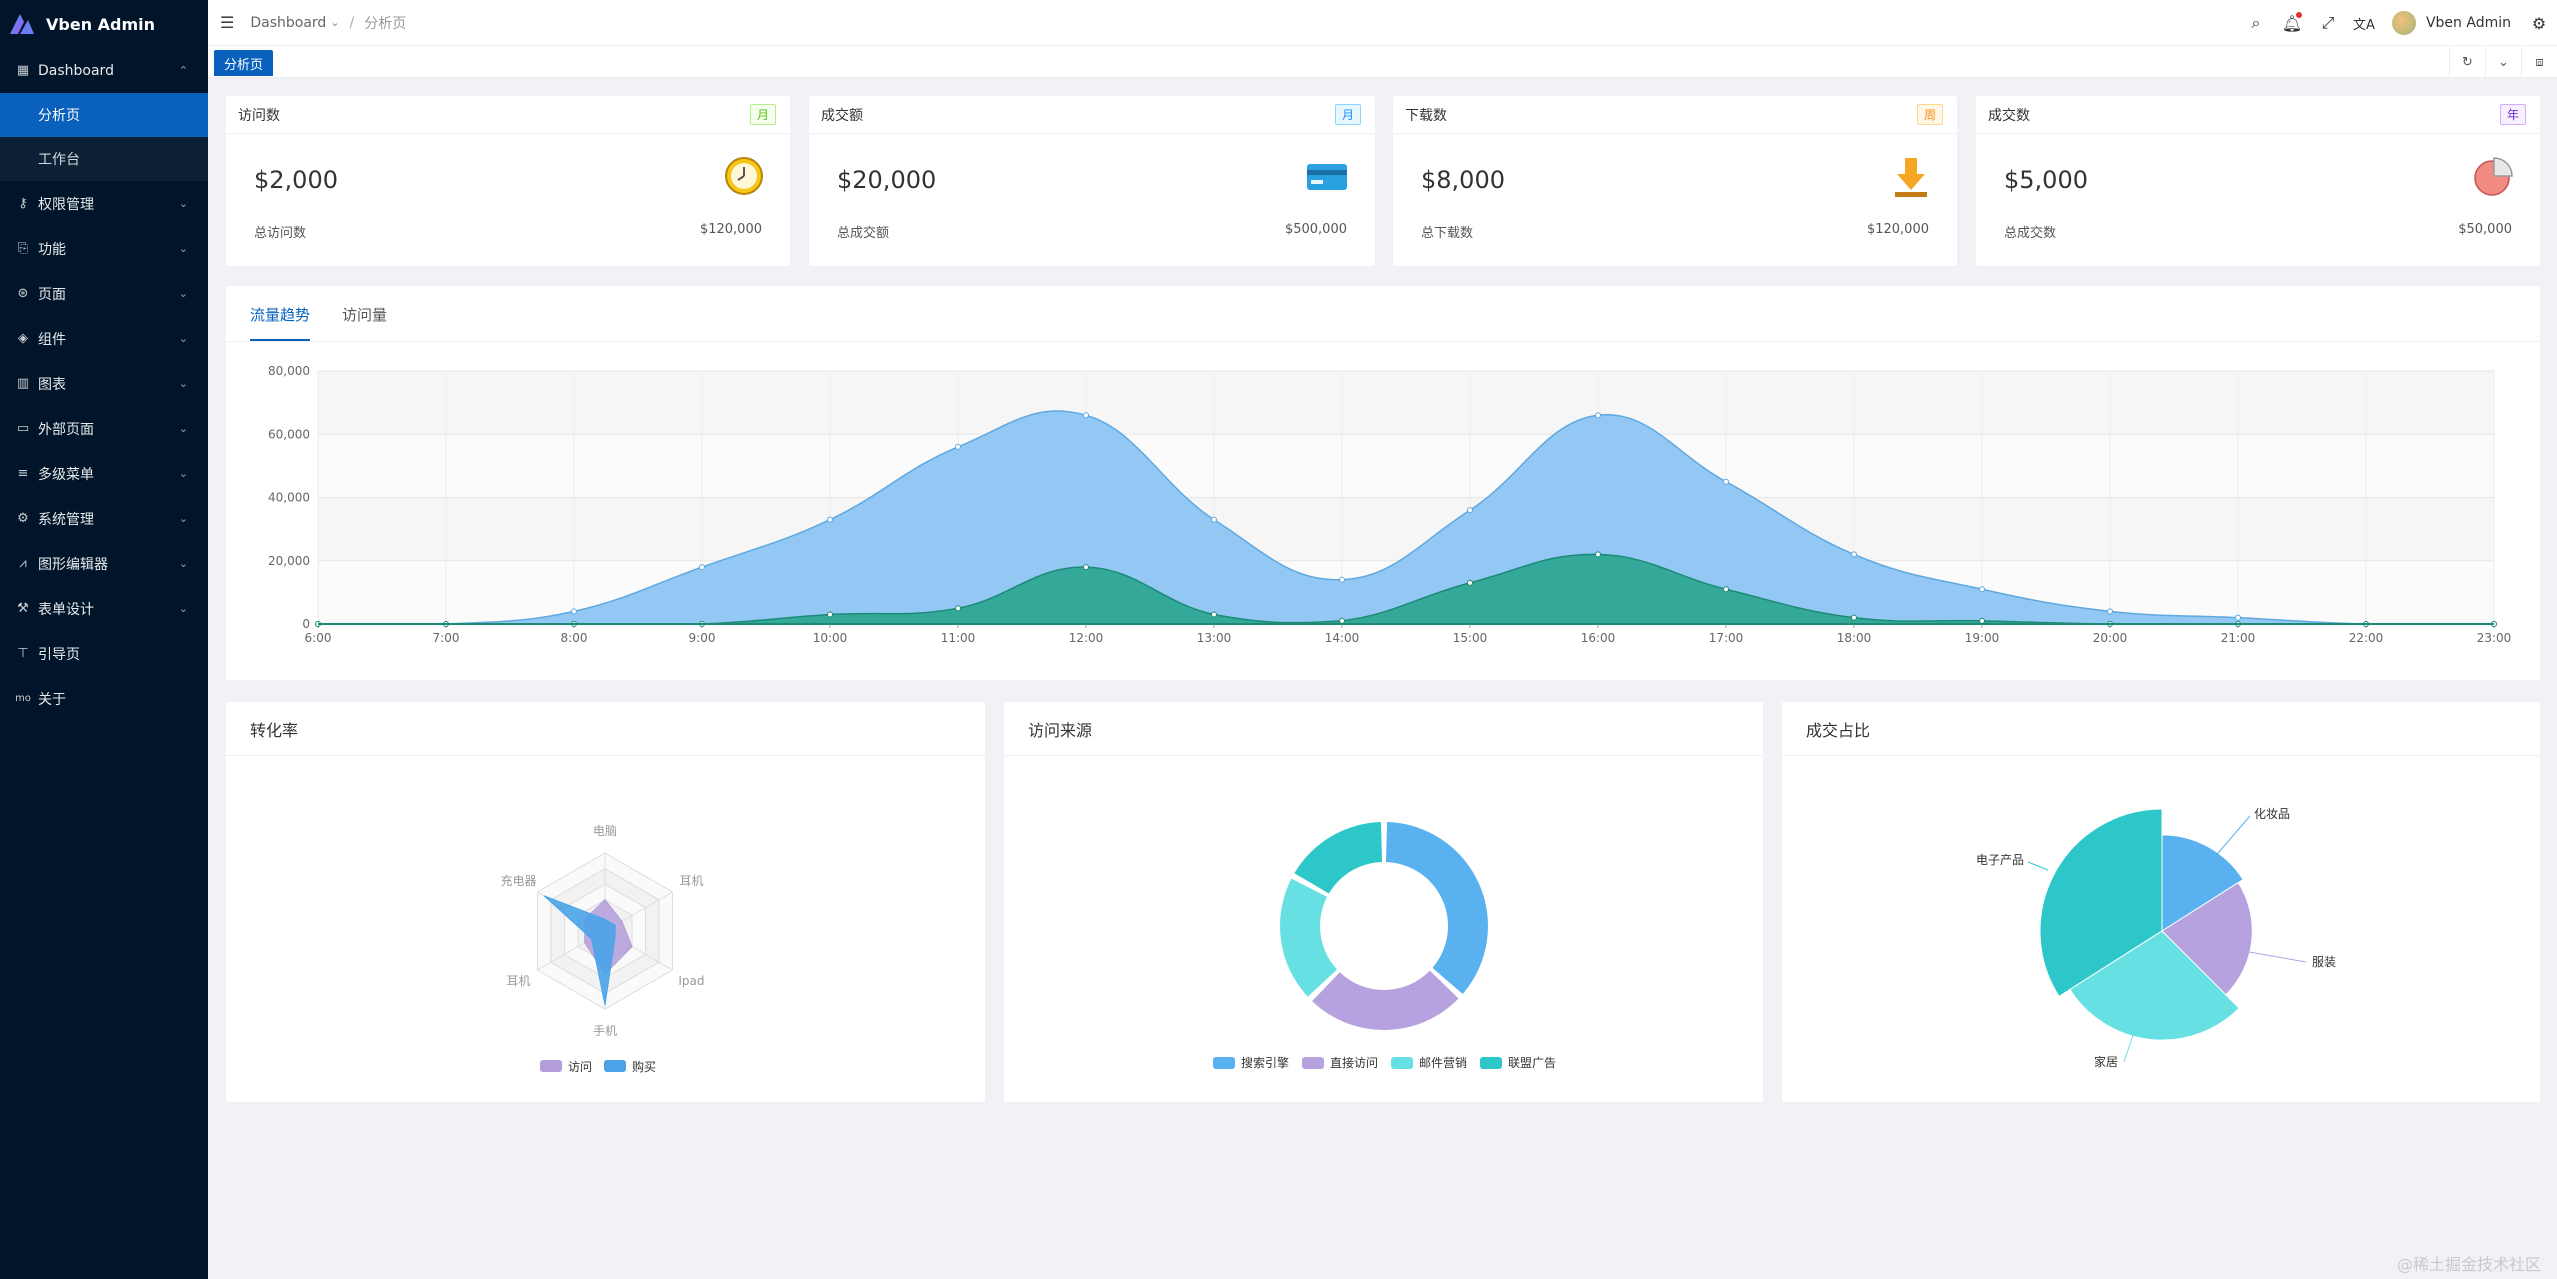 The width and height of the screenshot is (2557, 1279). What do you see at coordinates (605, 1031) in the screenshot?
I see `radar-indicator-label: 手机` at bounding box center [605, 1031].